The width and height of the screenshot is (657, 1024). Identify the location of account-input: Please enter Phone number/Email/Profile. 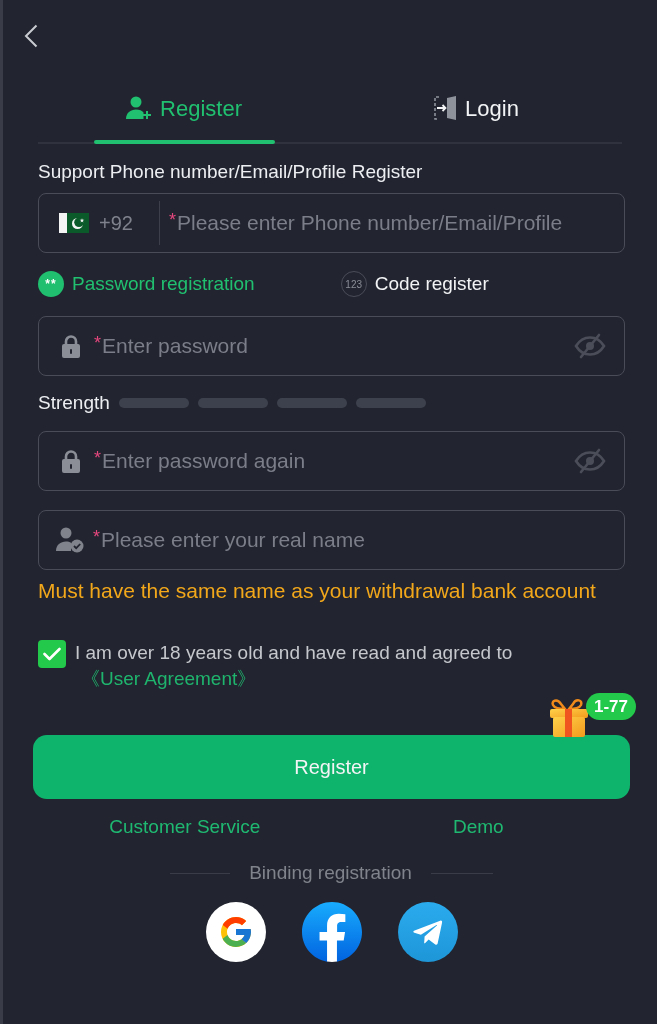
(393, 223).